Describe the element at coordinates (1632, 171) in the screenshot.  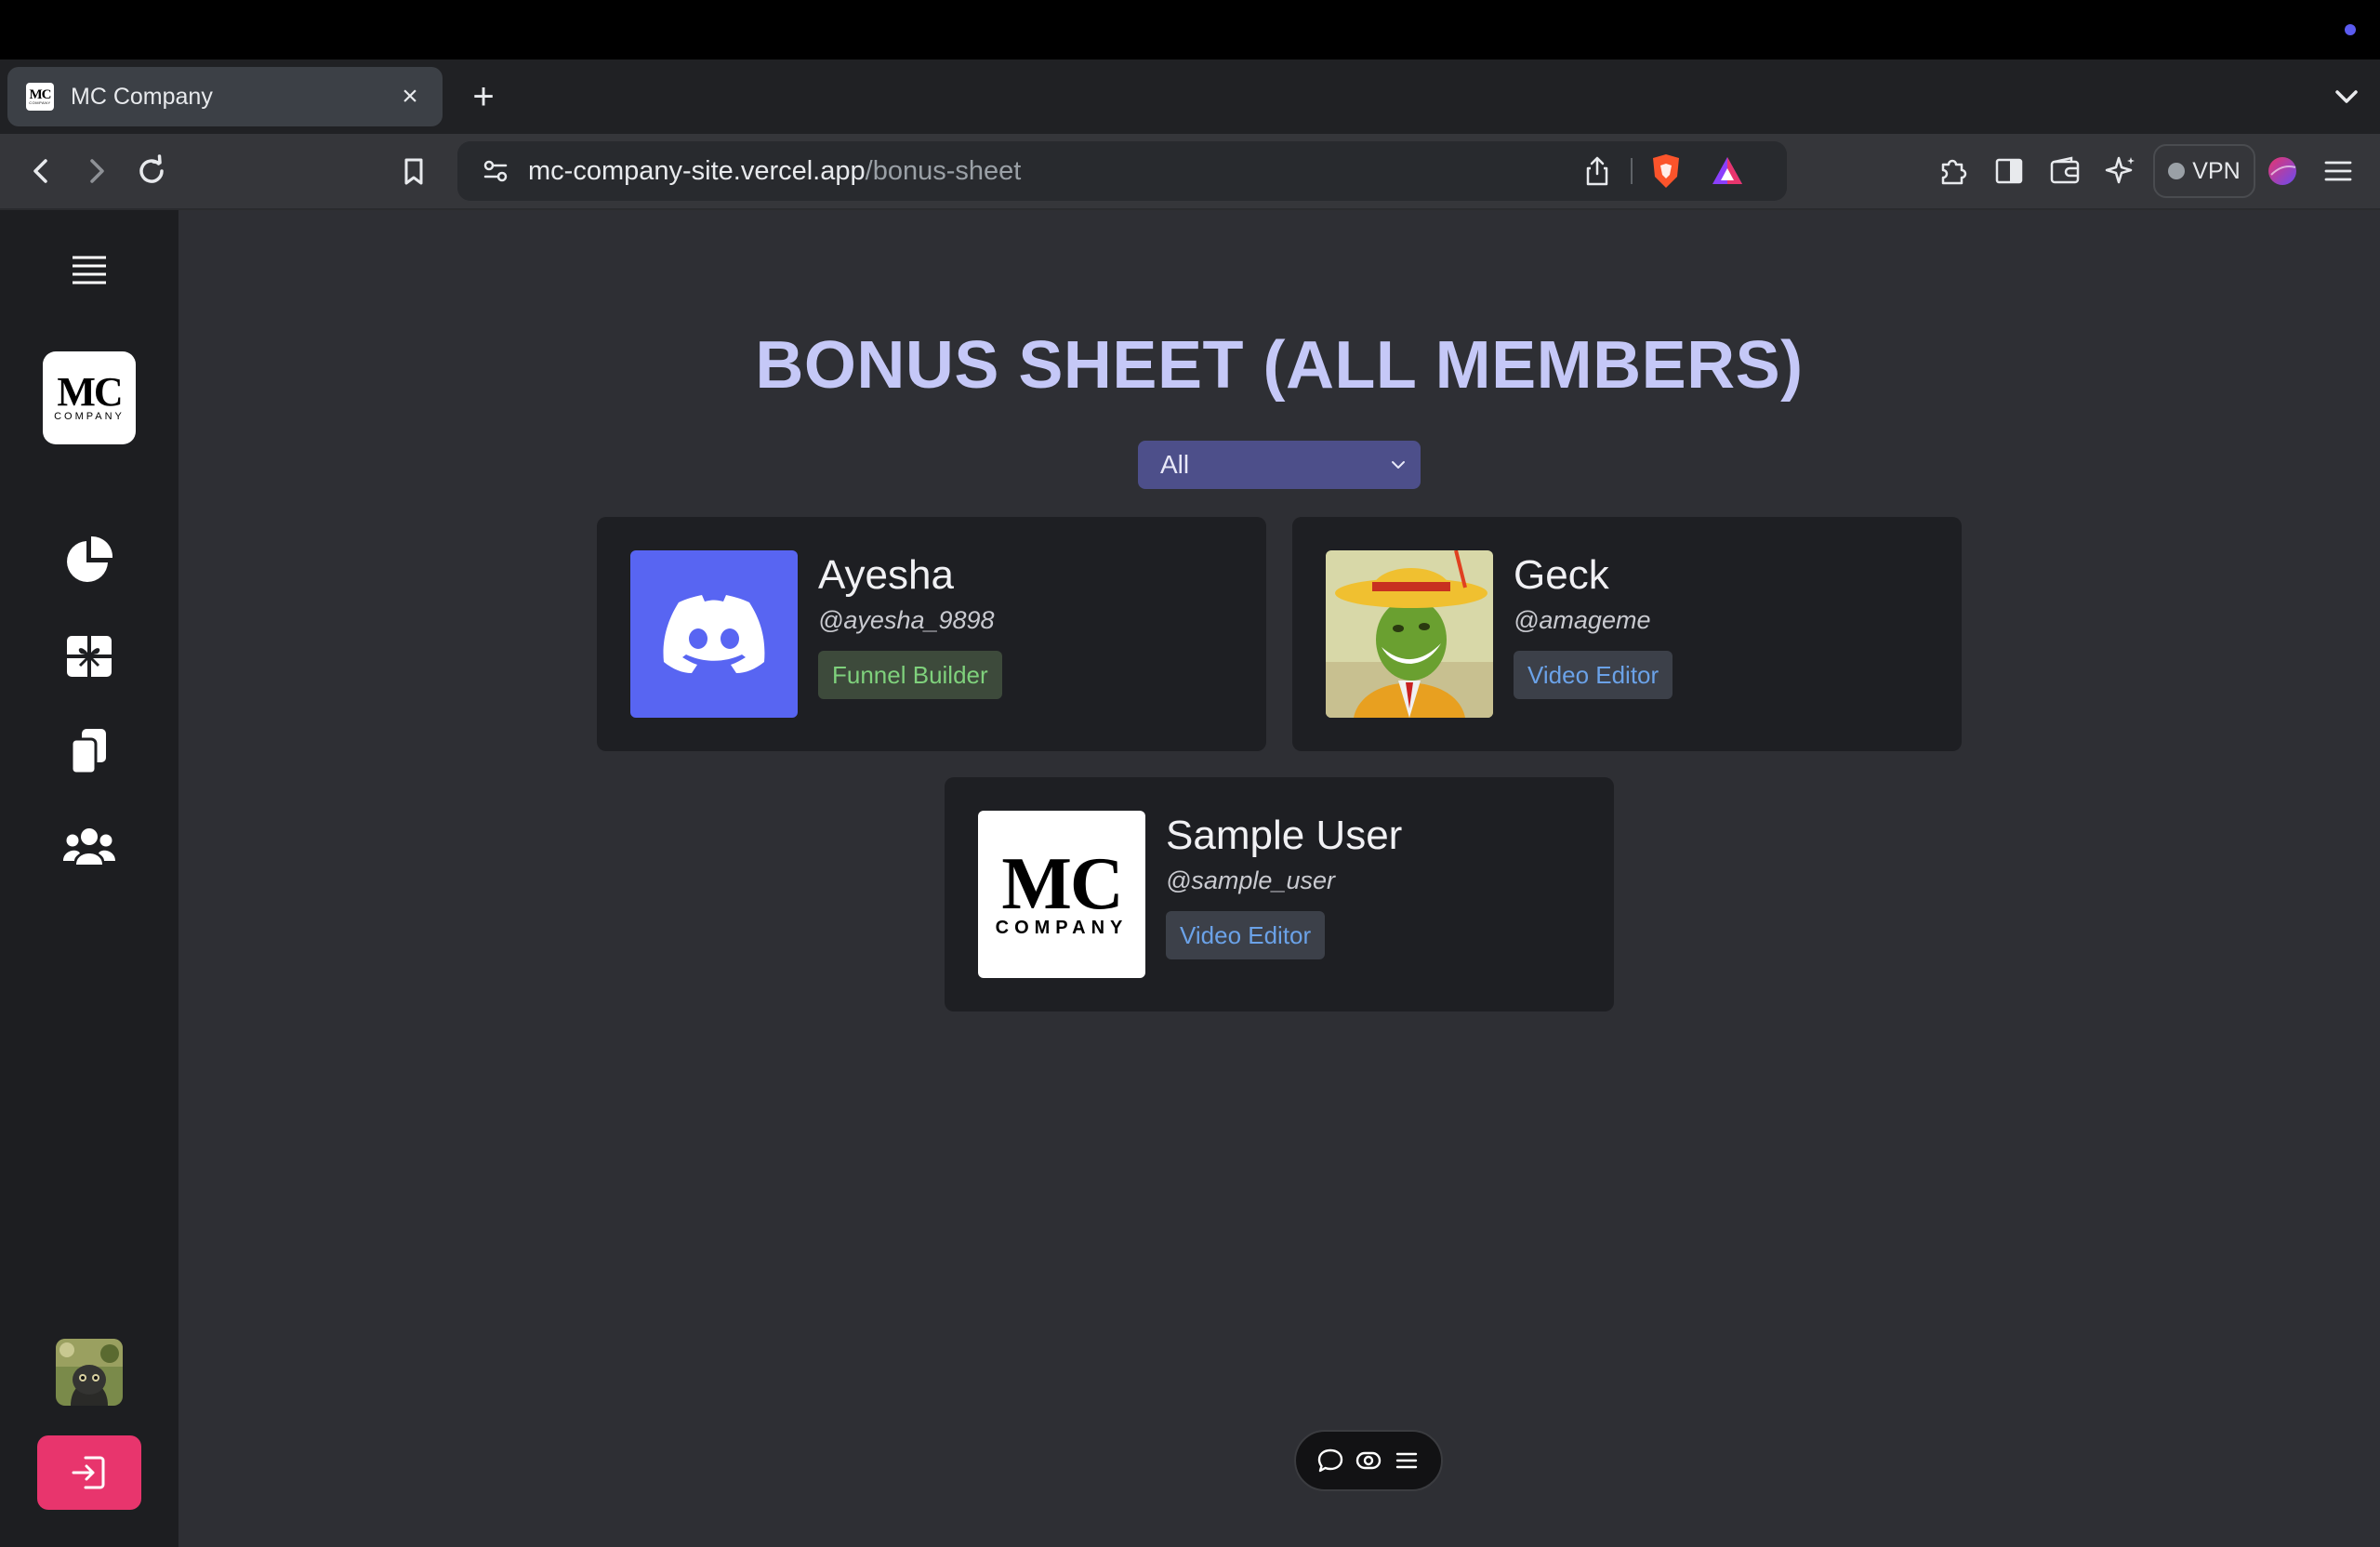
I see `omnibox-divider` at that location.